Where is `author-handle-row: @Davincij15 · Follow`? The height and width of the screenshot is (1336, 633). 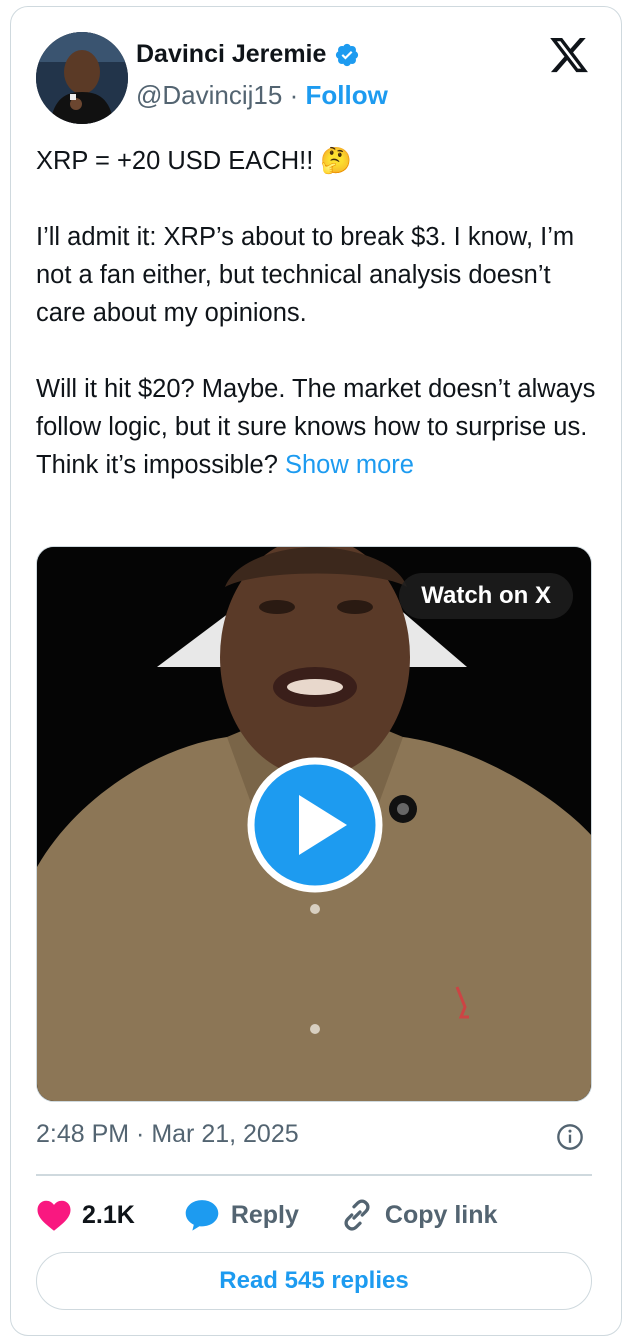
author-handle-row: @Davincij15 · Follow is located at coordinates (262, 95).